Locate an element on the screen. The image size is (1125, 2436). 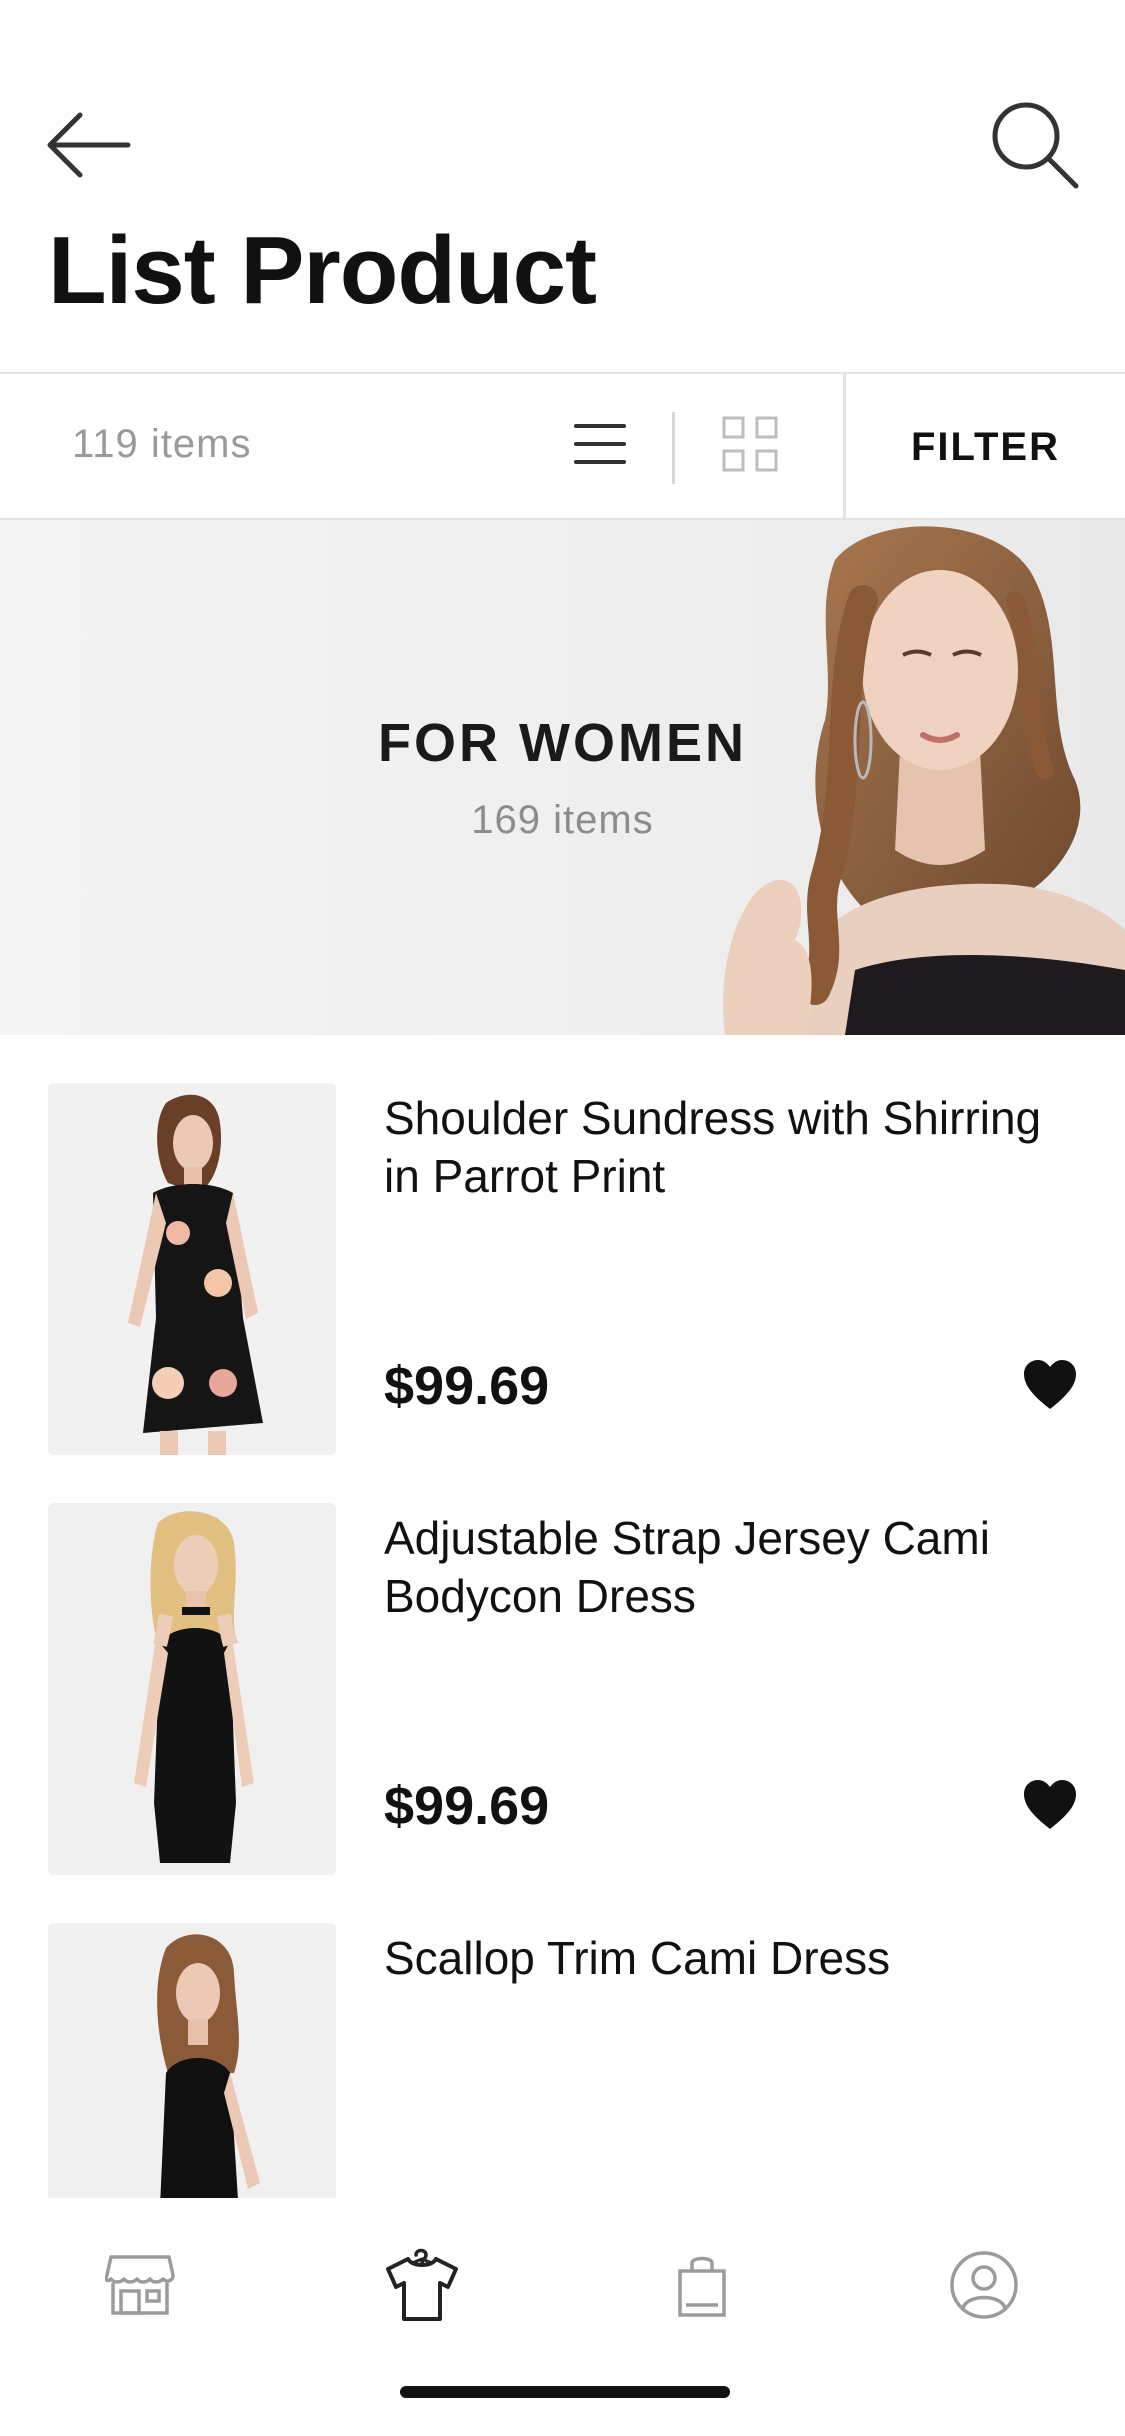
list-view-icon is located at coordinates (600, 444).